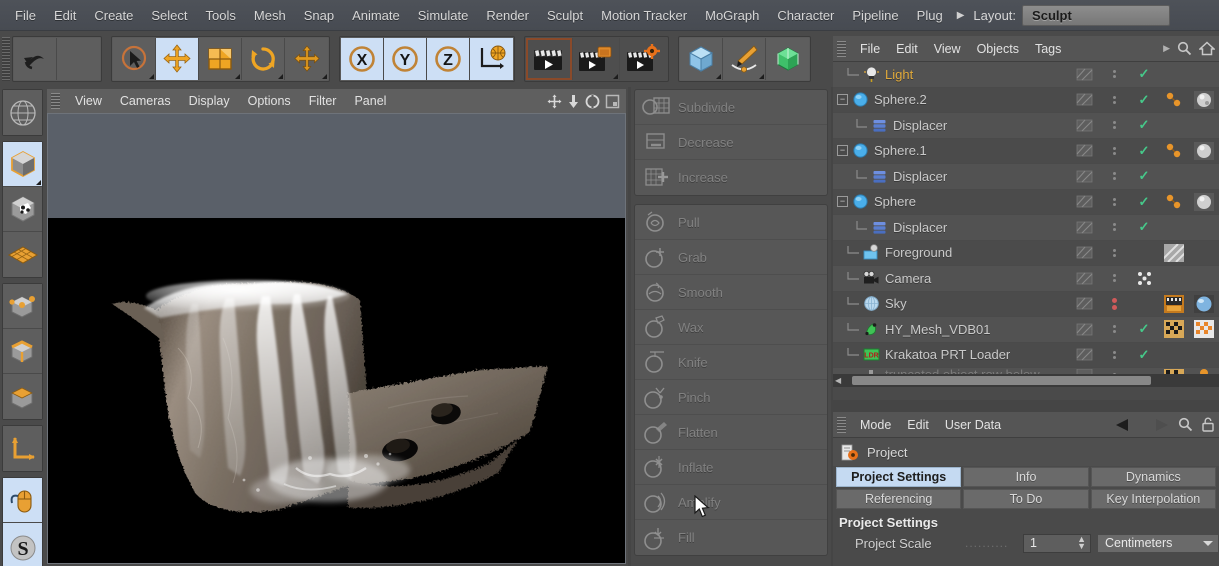  Describe the element at coordinates (731, 397) in the screenshot. I see `sculpt-brush-pinch: Pinch` at that location.